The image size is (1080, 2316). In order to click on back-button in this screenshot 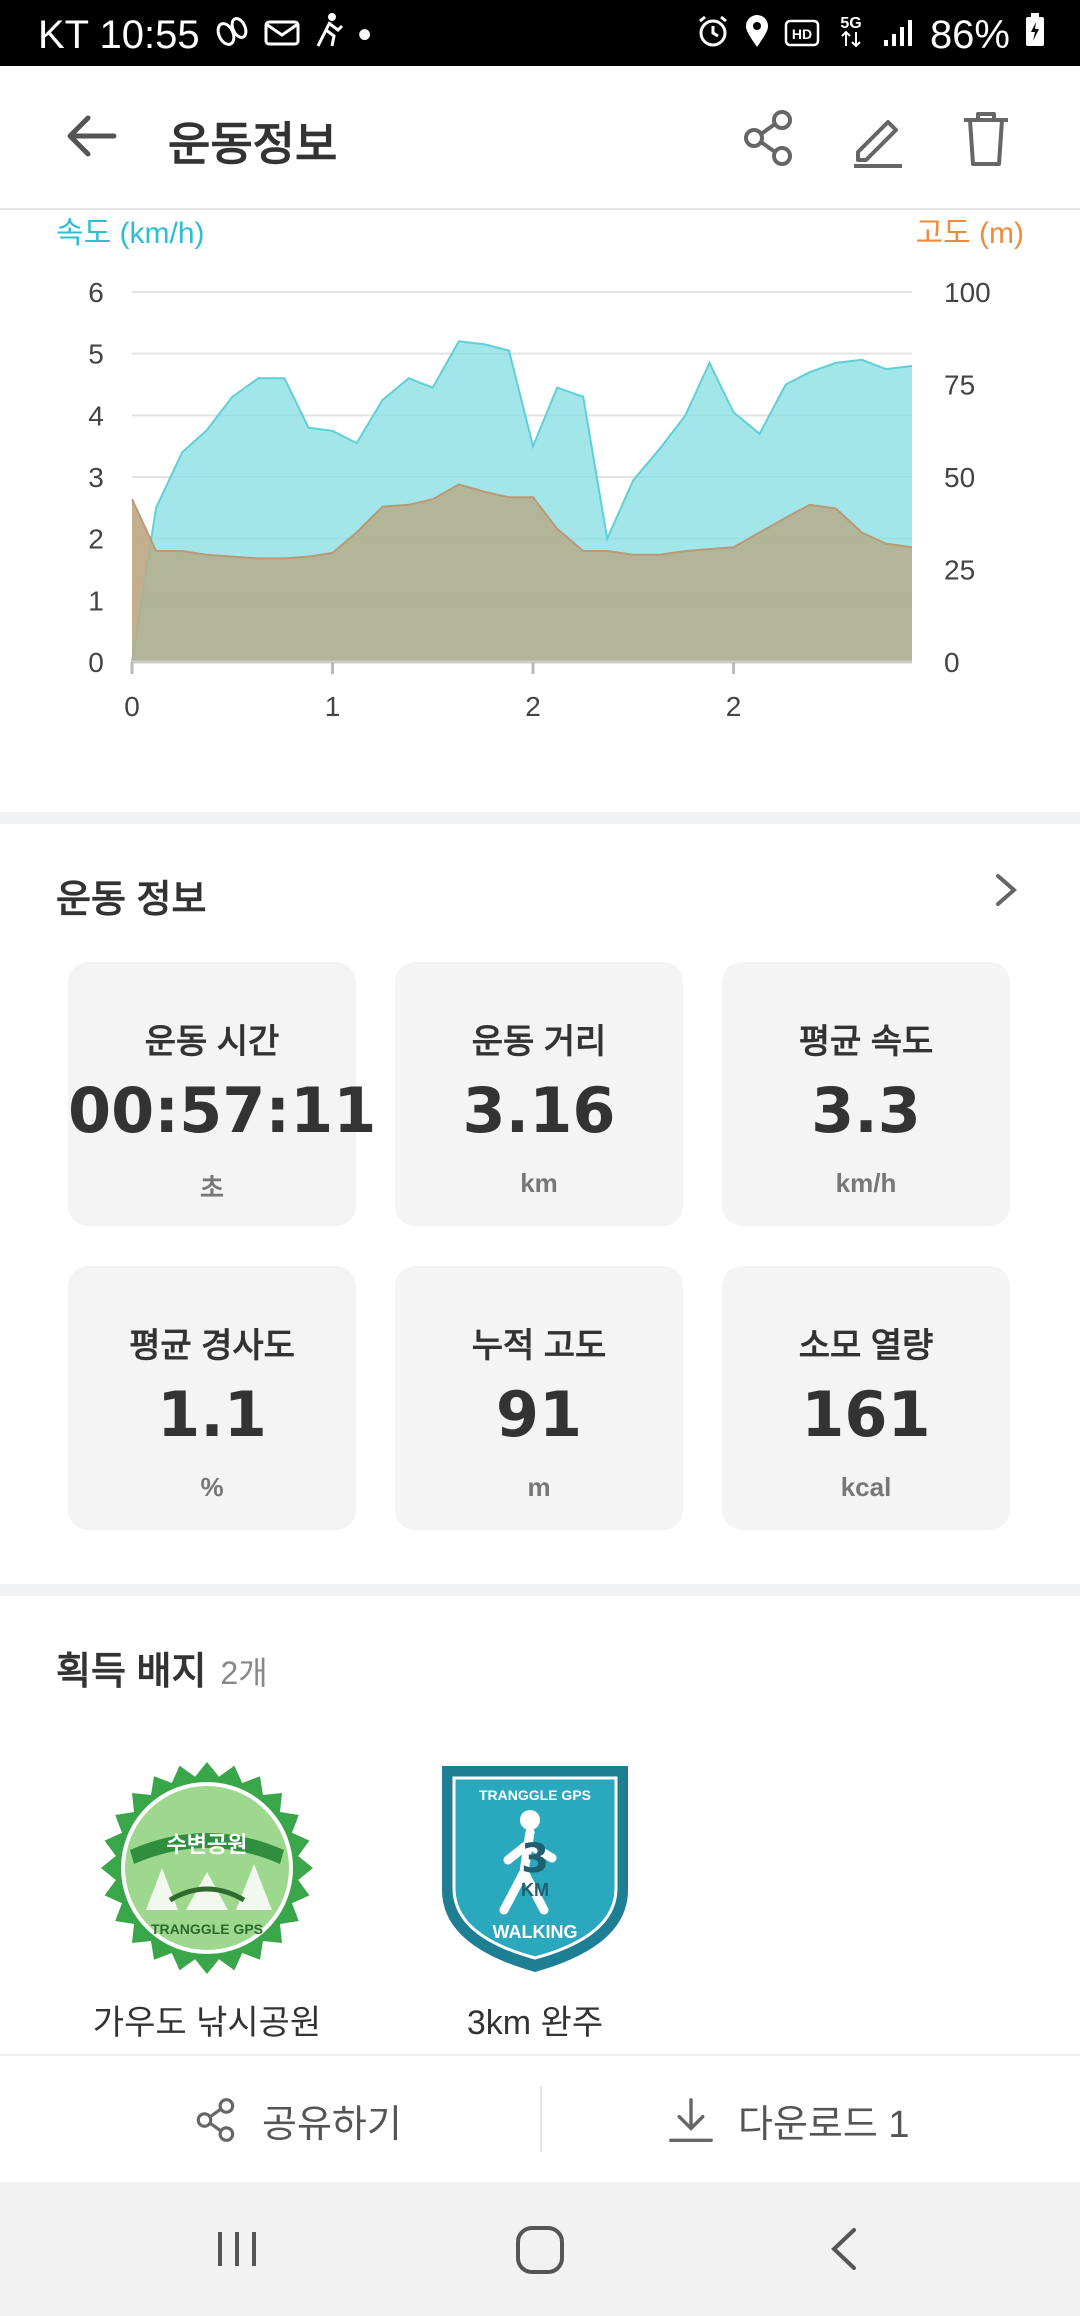, I will do `click(93, 136)`.